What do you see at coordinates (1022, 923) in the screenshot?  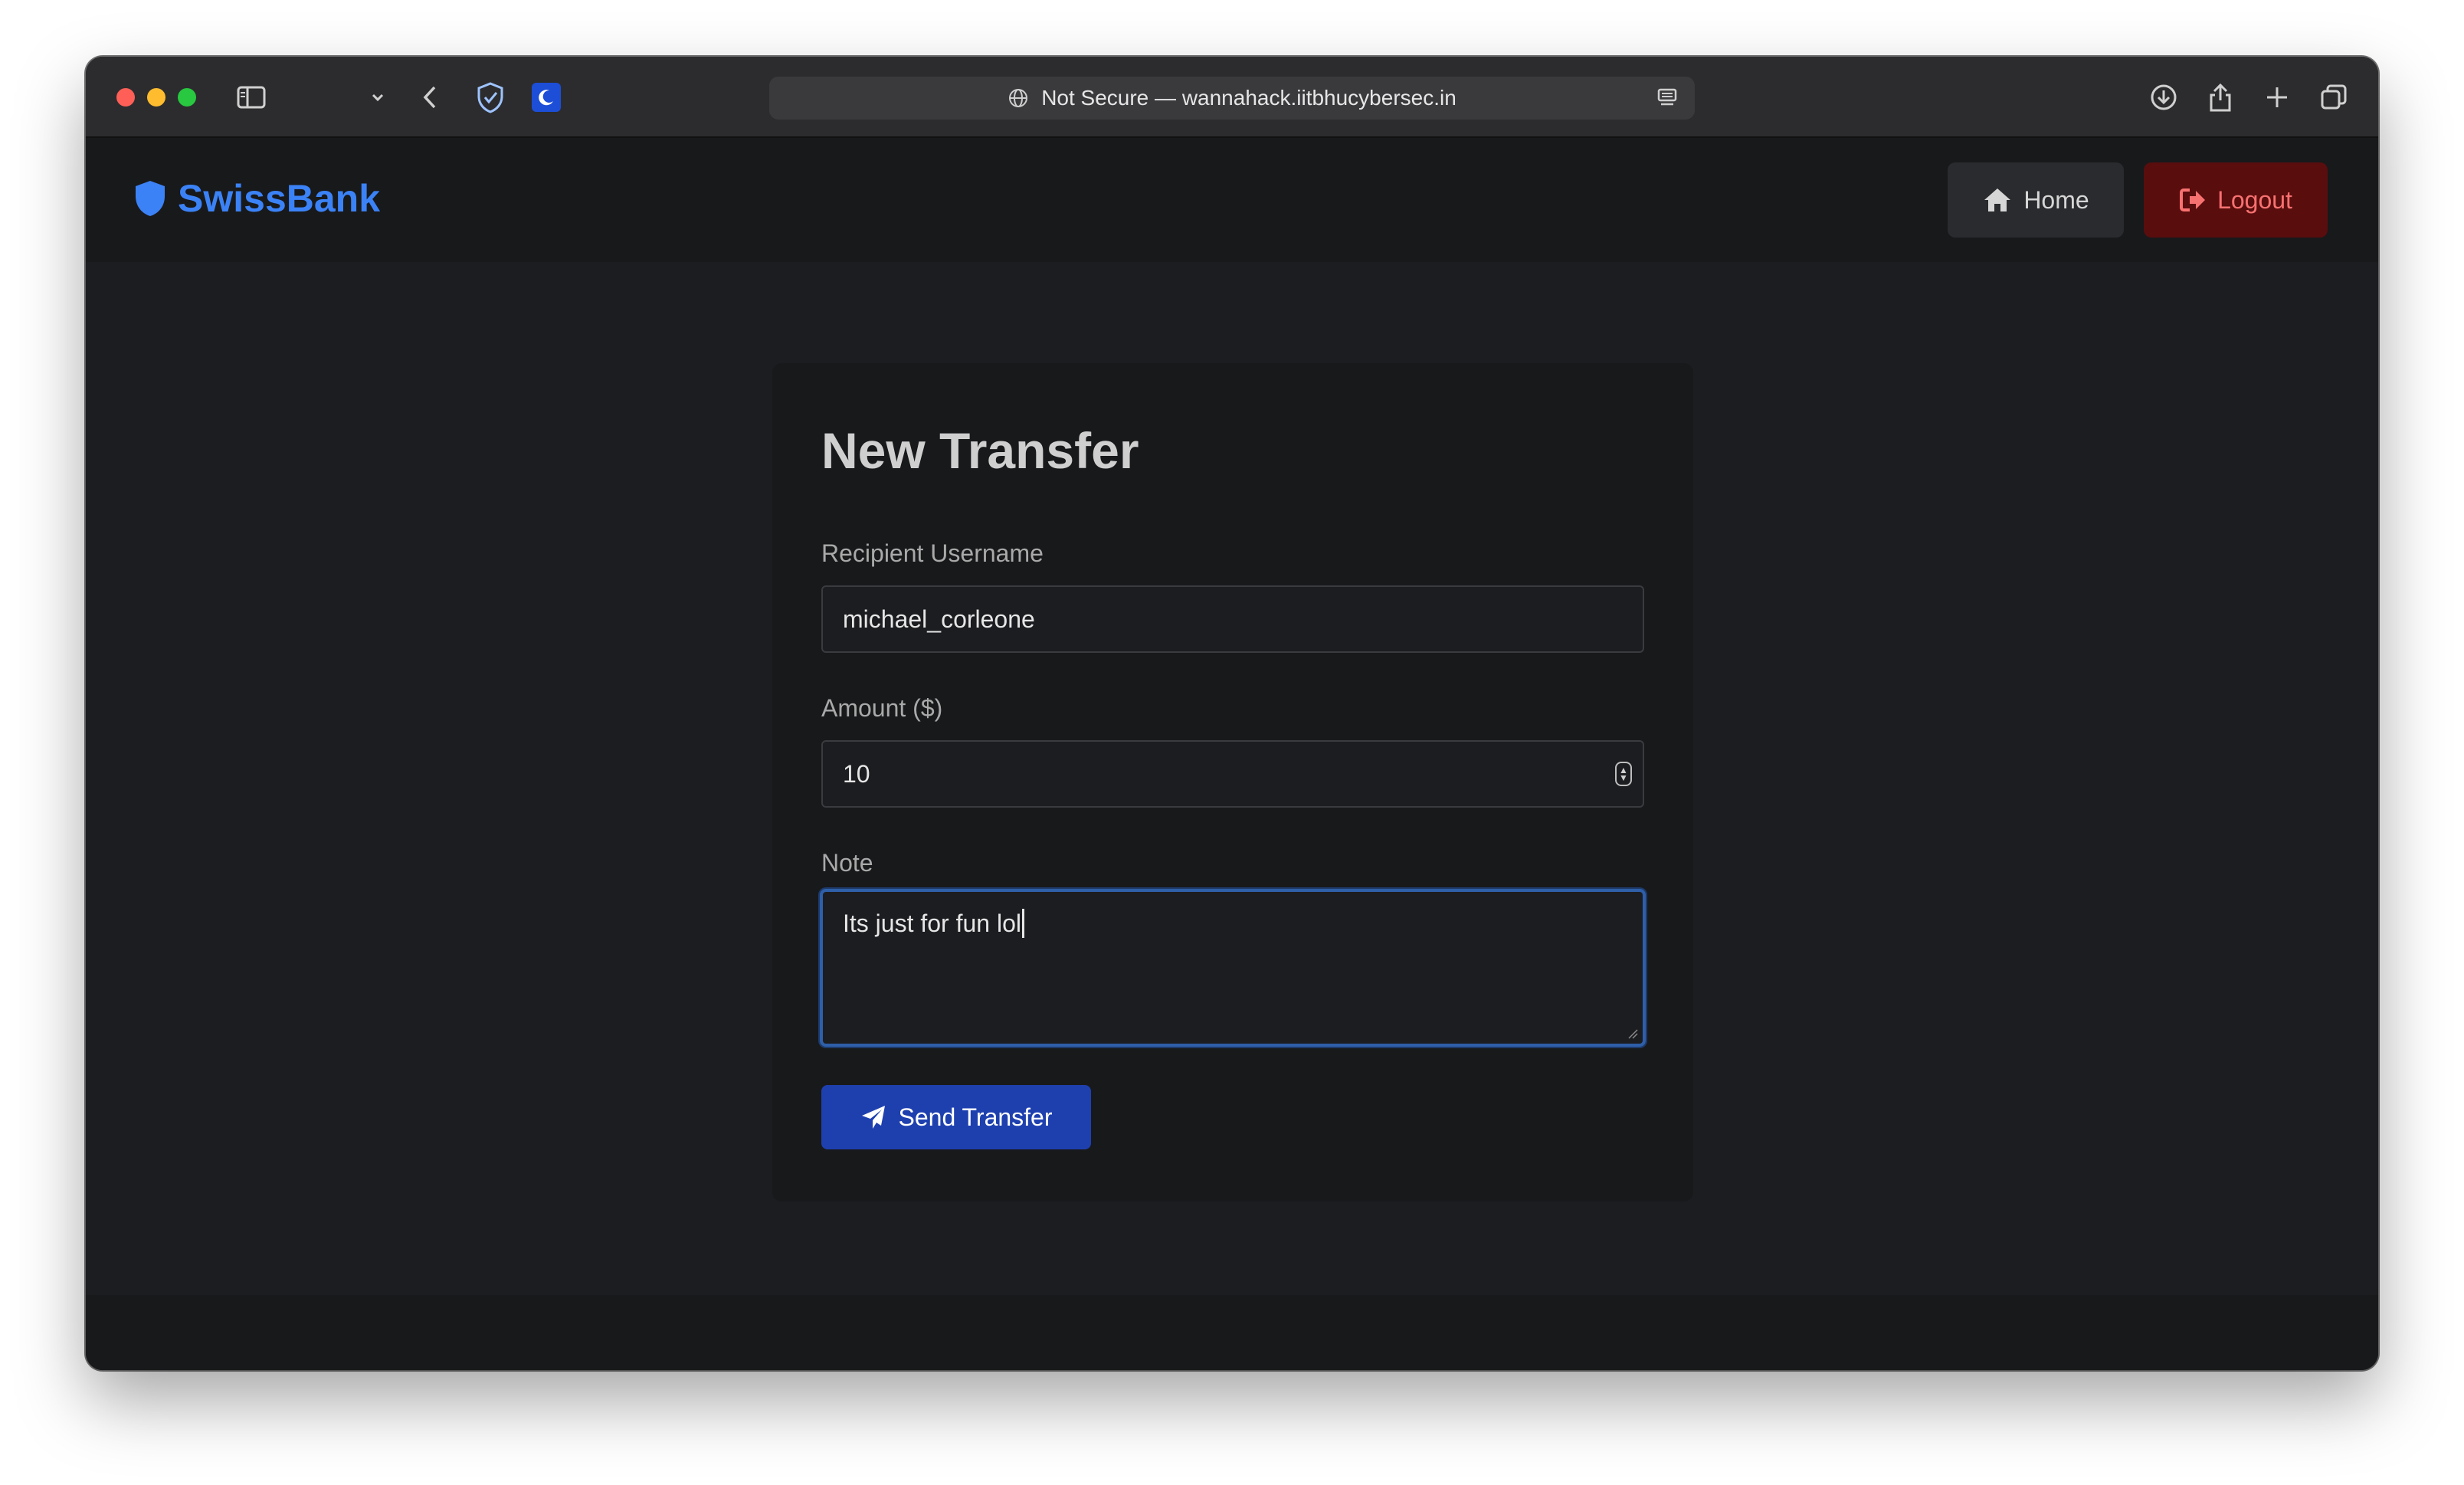 I see `text-caret` at bounding box center [1022, 923].